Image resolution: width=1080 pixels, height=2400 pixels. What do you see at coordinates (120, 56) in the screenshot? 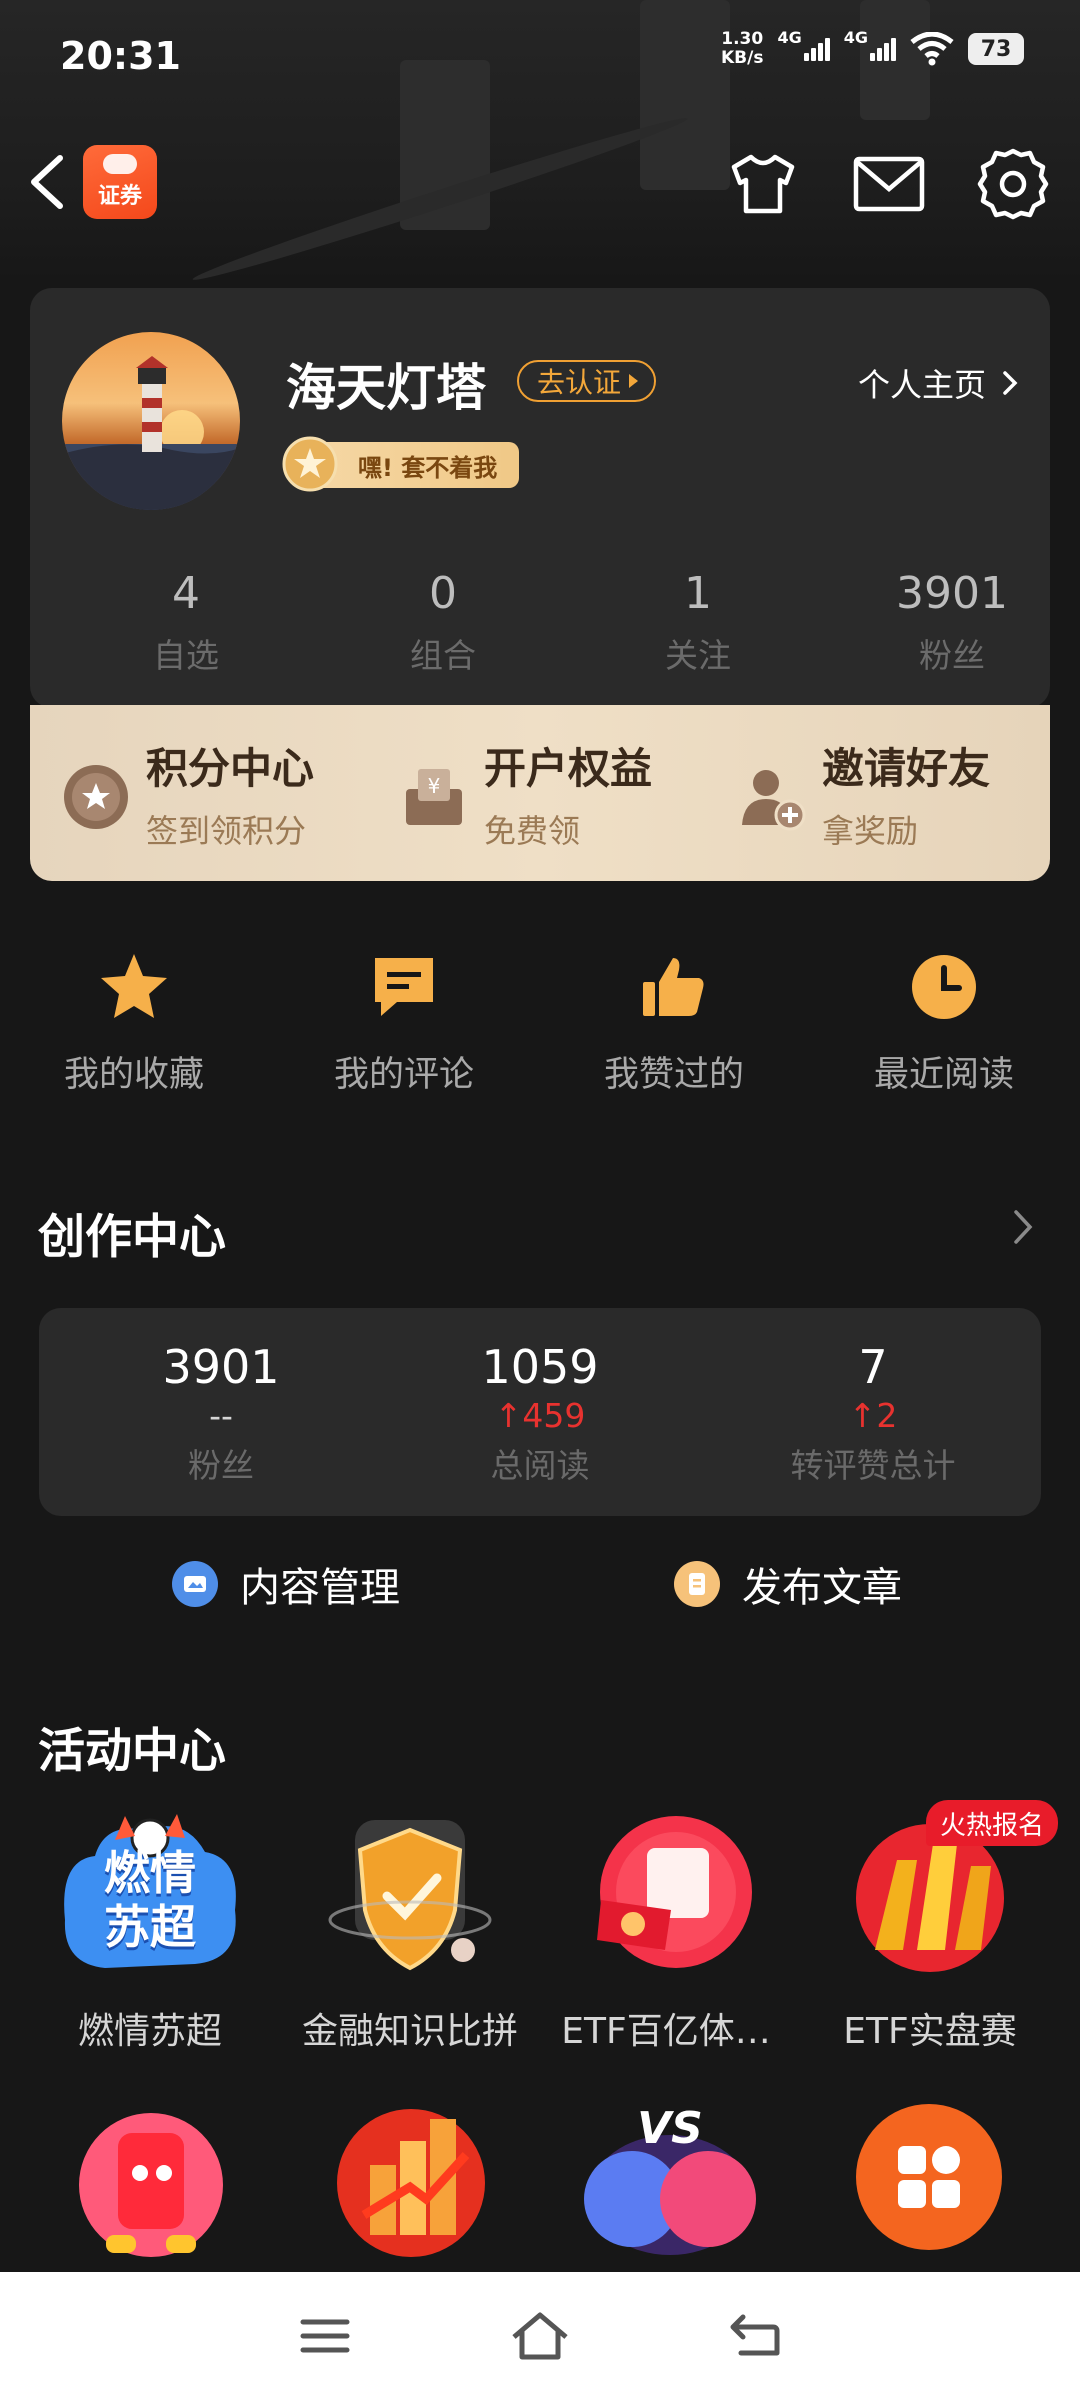
I see `status-time: 20:31` at bounding box center [120, 56].